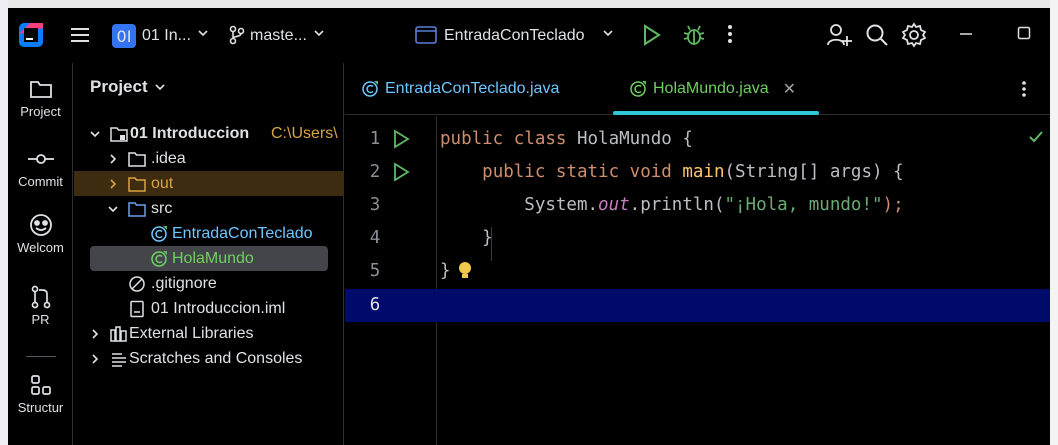  What do you see at coordinates (1054, 222) in the screenshot?
I see `background-window-strip-right` at bounding box center [1054, 222].